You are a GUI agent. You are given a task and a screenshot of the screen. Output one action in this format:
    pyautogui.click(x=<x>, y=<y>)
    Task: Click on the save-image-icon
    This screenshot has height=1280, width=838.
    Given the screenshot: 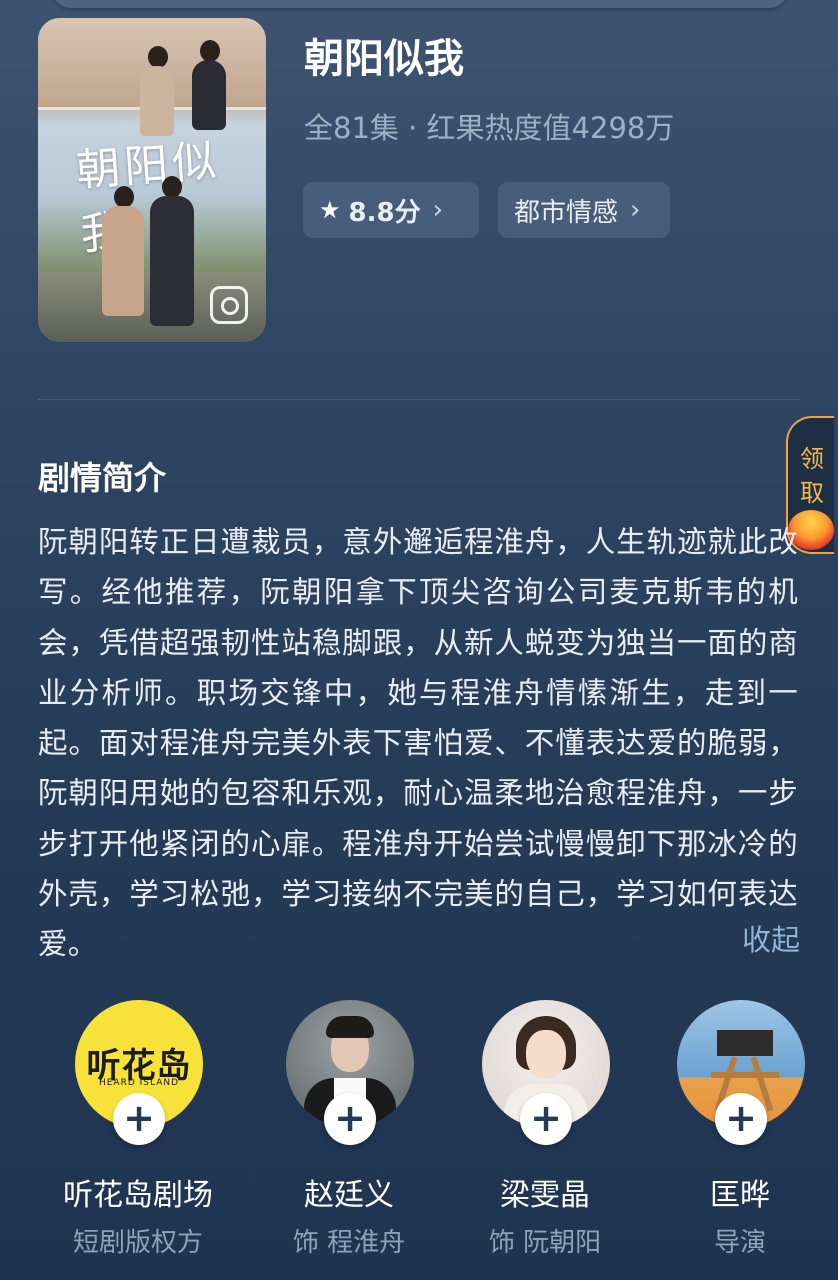 What is the action you would take?
    pyautogui.click(x=229, y=305)
    